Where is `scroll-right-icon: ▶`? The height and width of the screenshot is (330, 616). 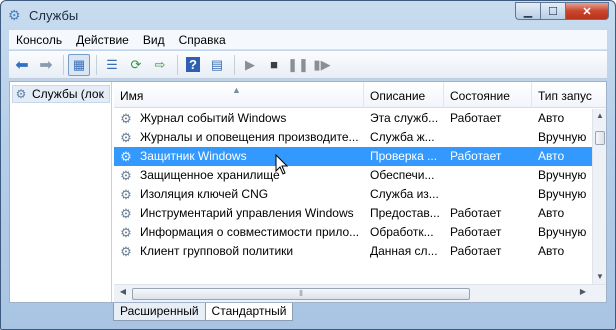 scroll-right-icon: ▶ is located at coordinates (583, 291).